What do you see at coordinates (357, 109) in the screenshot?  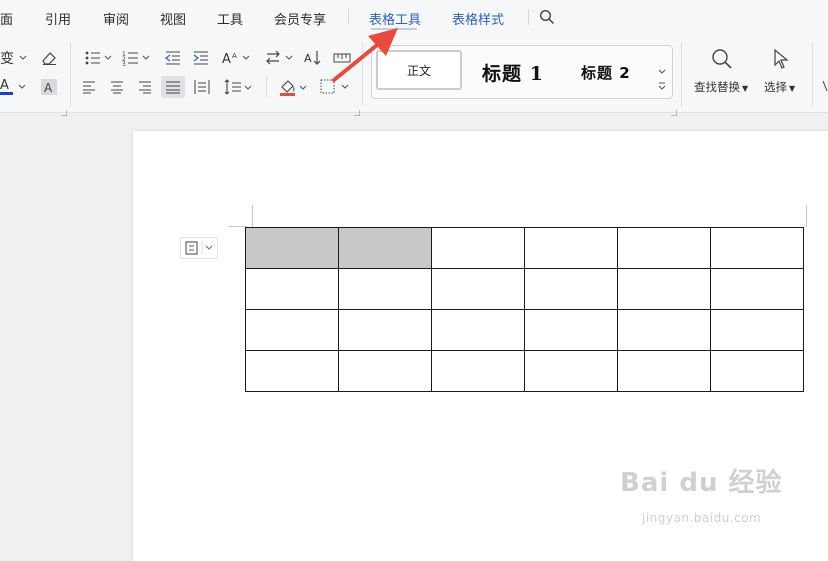 I see `paragraph-group-launcher-icon` at bounding box center [357, 109].